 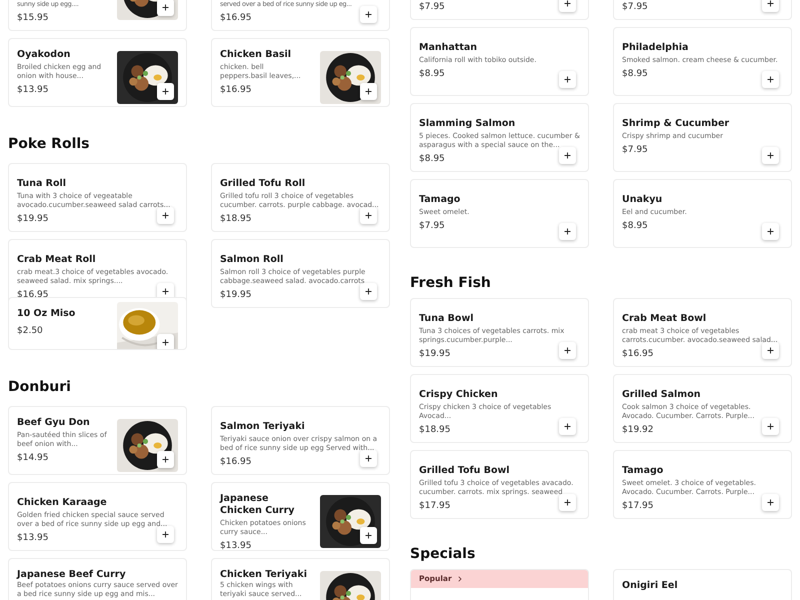 What do you see at coordinates (40, 387) in the screenshot?
I see `section-heading: Donburi` at bounding box center [40, 387].